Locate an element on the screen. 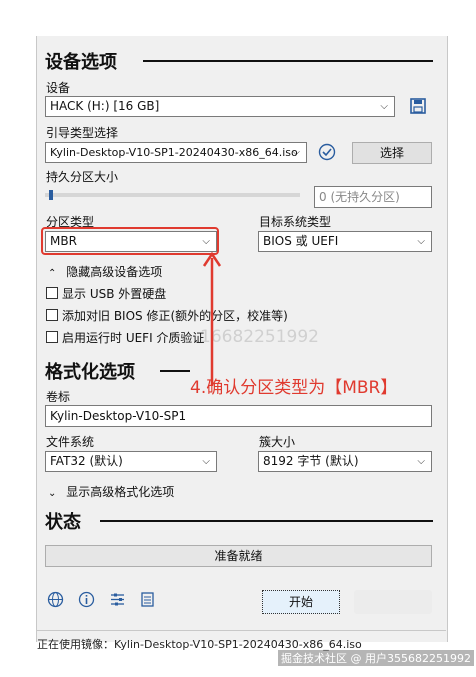 This screenshot has width=476, height=677. persist-slider is located at coordinates (172, 195).